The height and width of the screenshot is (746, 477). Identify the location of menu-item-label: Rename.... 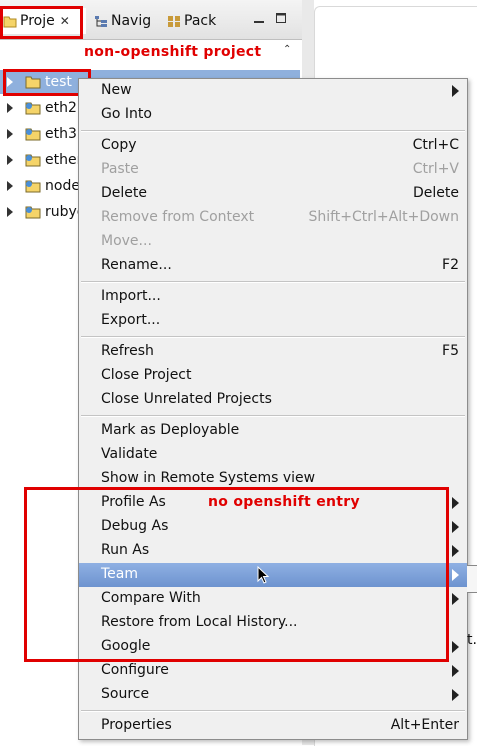
(136, 265).